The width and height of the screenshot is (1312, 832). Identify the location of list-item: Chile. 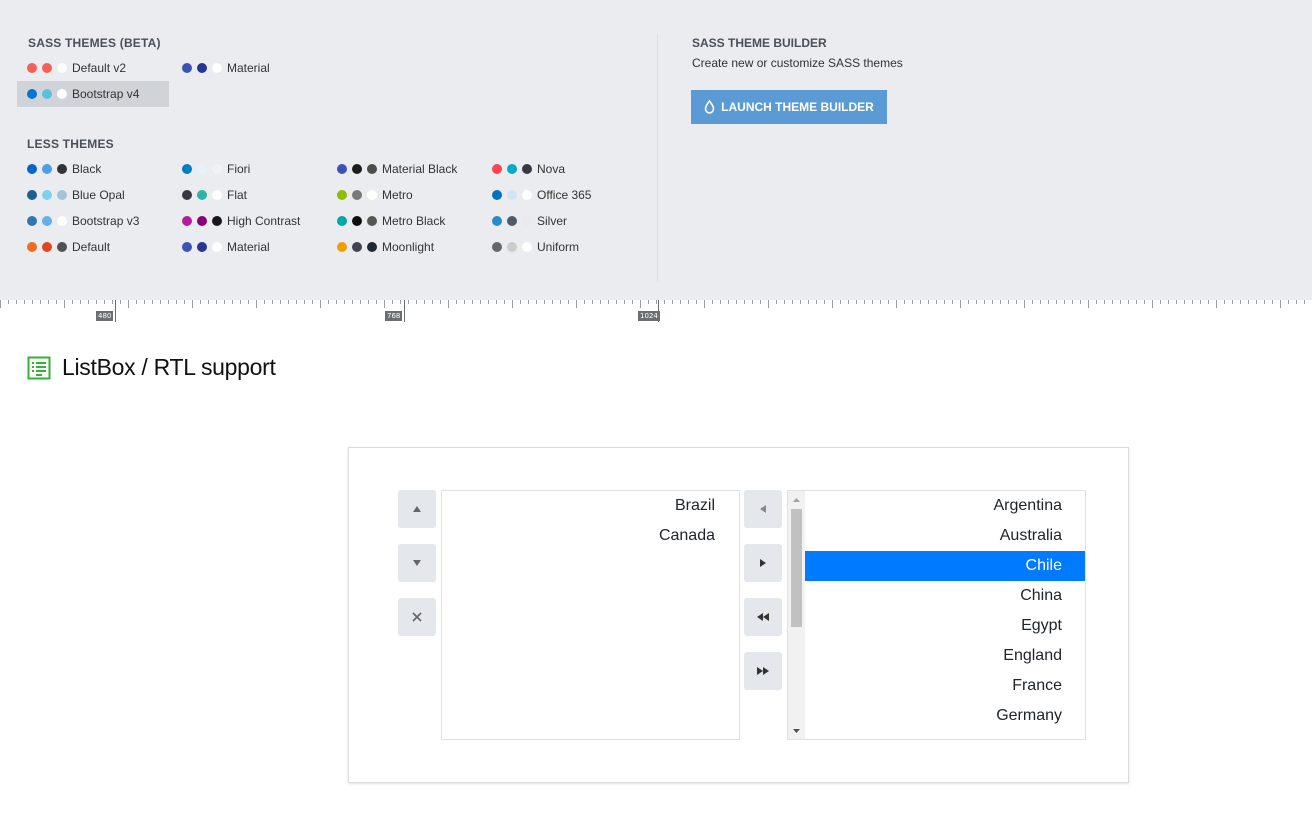
(945, 566).